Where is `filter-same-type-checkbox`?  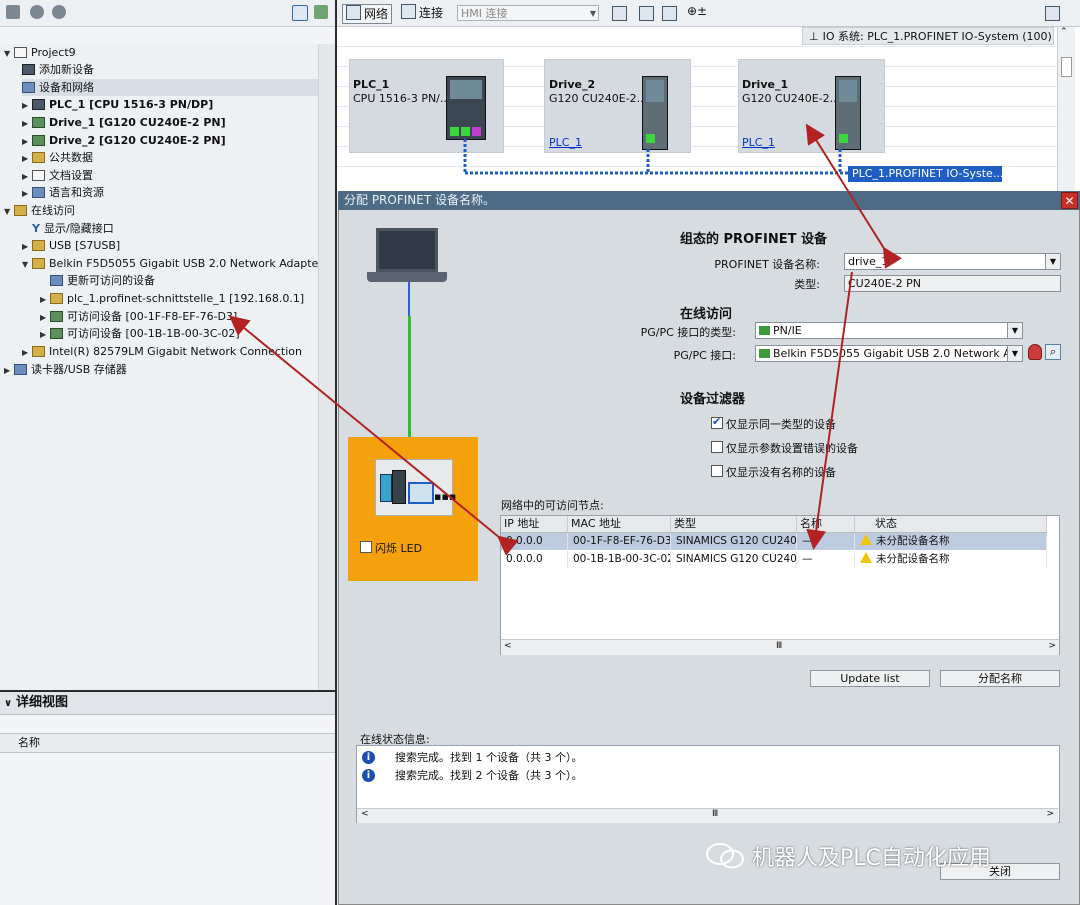
filter-same-type-checkbox is located at coordinates (717, 422).